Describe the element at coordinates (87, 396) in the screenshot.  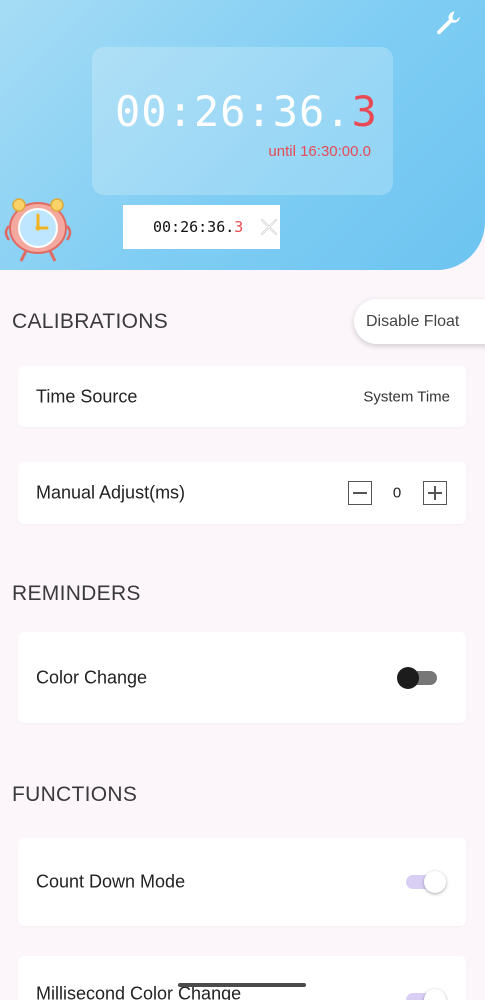
I see `time-source-label: Time Source` at that location.